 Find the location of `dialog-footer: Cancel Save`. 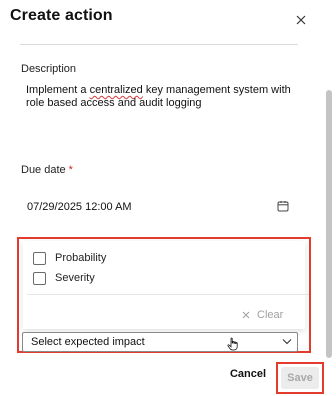

dialog-footer: Cancel Save is located at coordinates (168, 377).